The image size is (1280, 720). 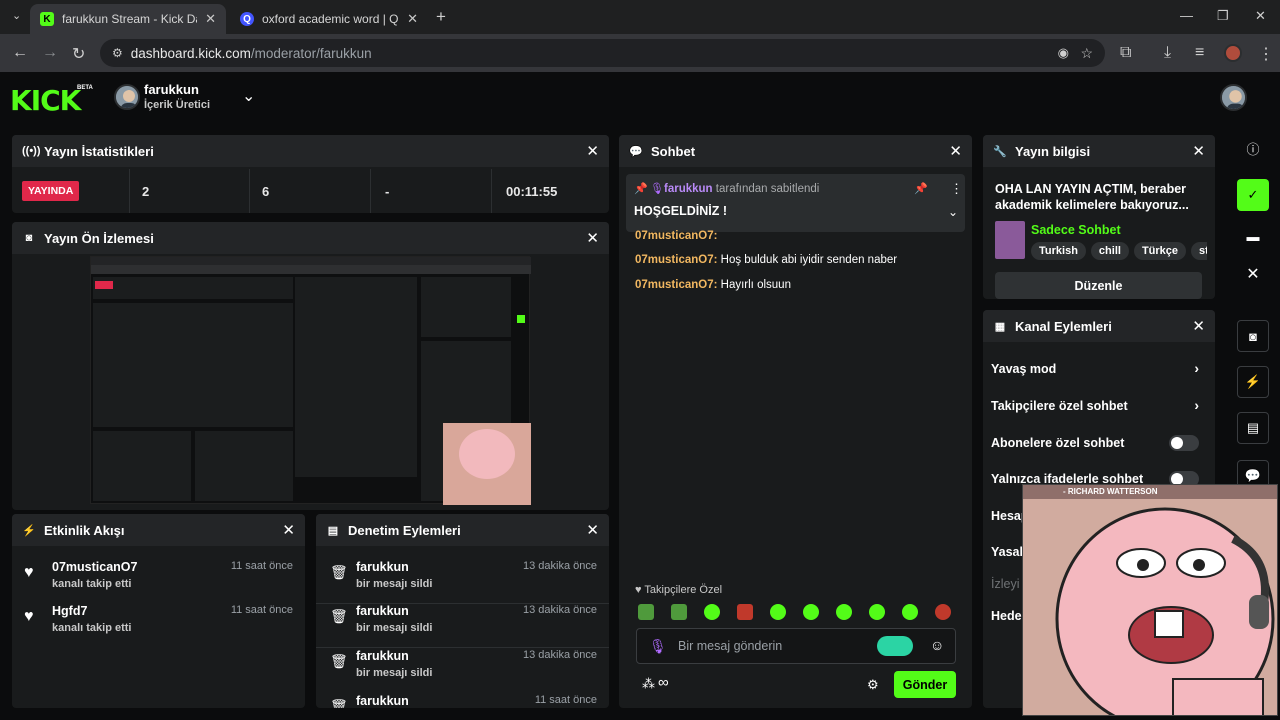 What do you see at coordinates (310, 238) in the screenshot?
I see `panel-header: ◙ Yayın Ön İzlemesi ✕` at bounding box center [310, 238].